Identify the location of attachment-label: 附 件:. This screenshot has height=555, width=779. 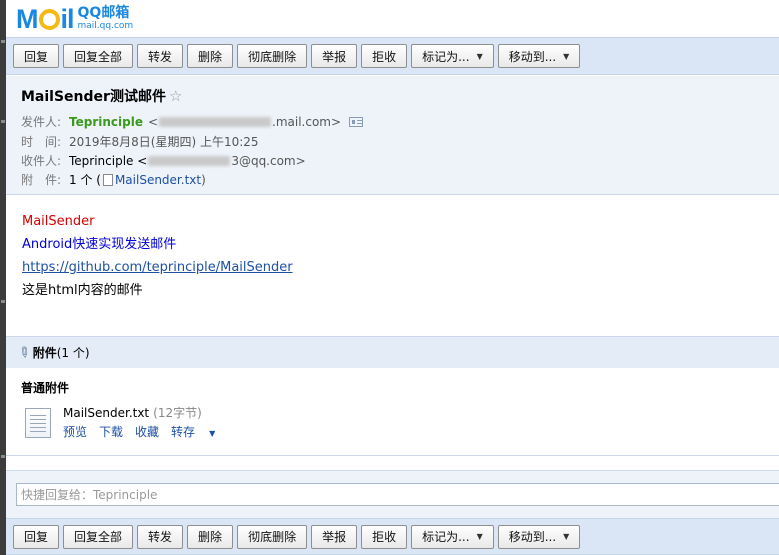
(41, 180).